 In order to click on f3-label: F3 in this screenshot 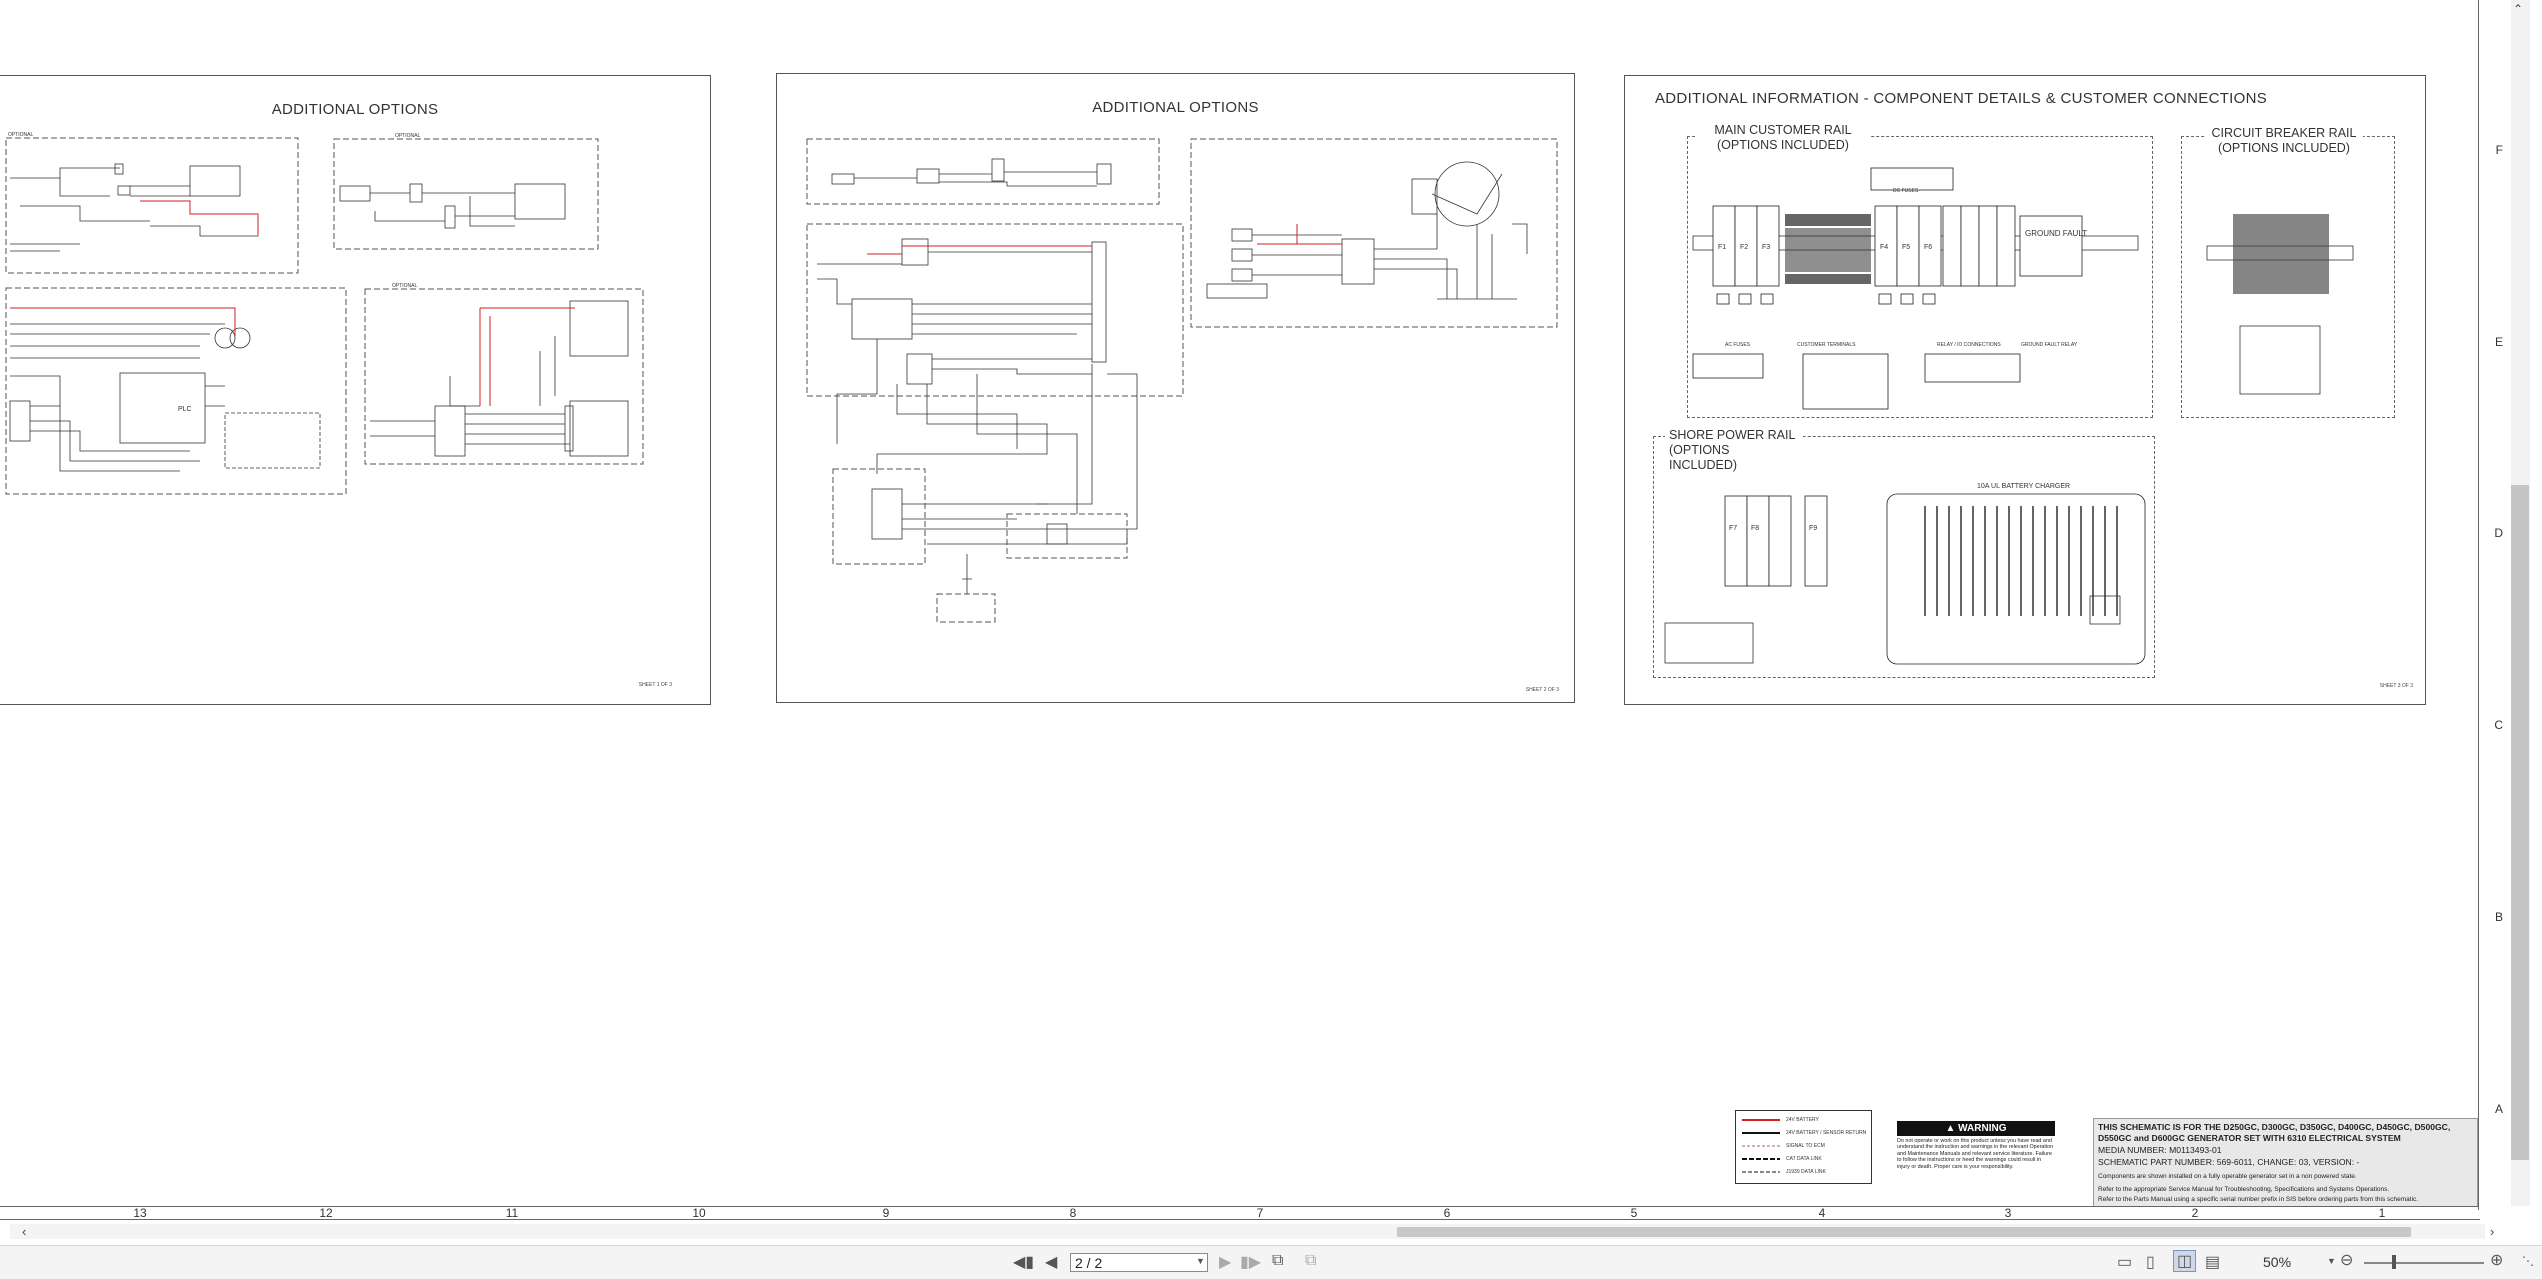, I will do `click(1766, 247)`.